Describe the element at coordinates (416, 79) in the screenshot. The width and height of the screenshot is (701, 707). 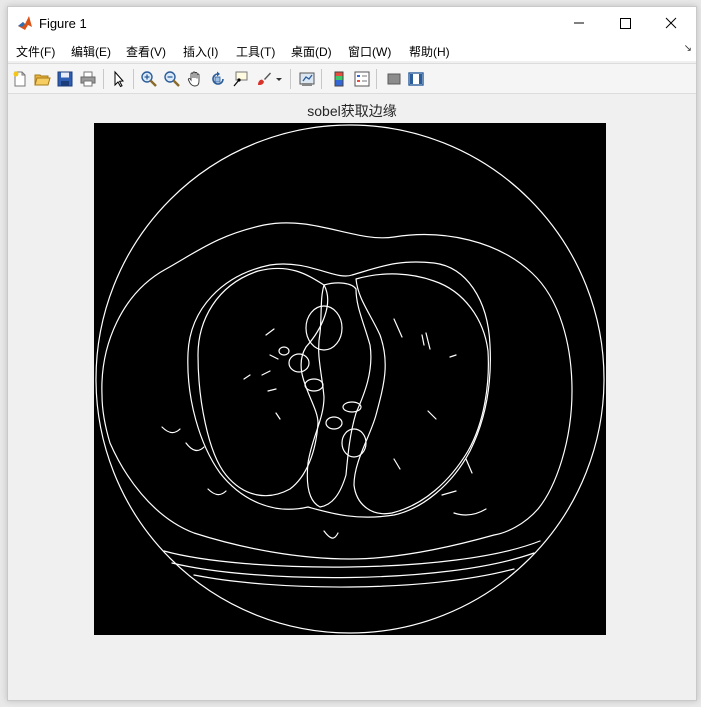
I see `show-plot-tools-icon` at that location.